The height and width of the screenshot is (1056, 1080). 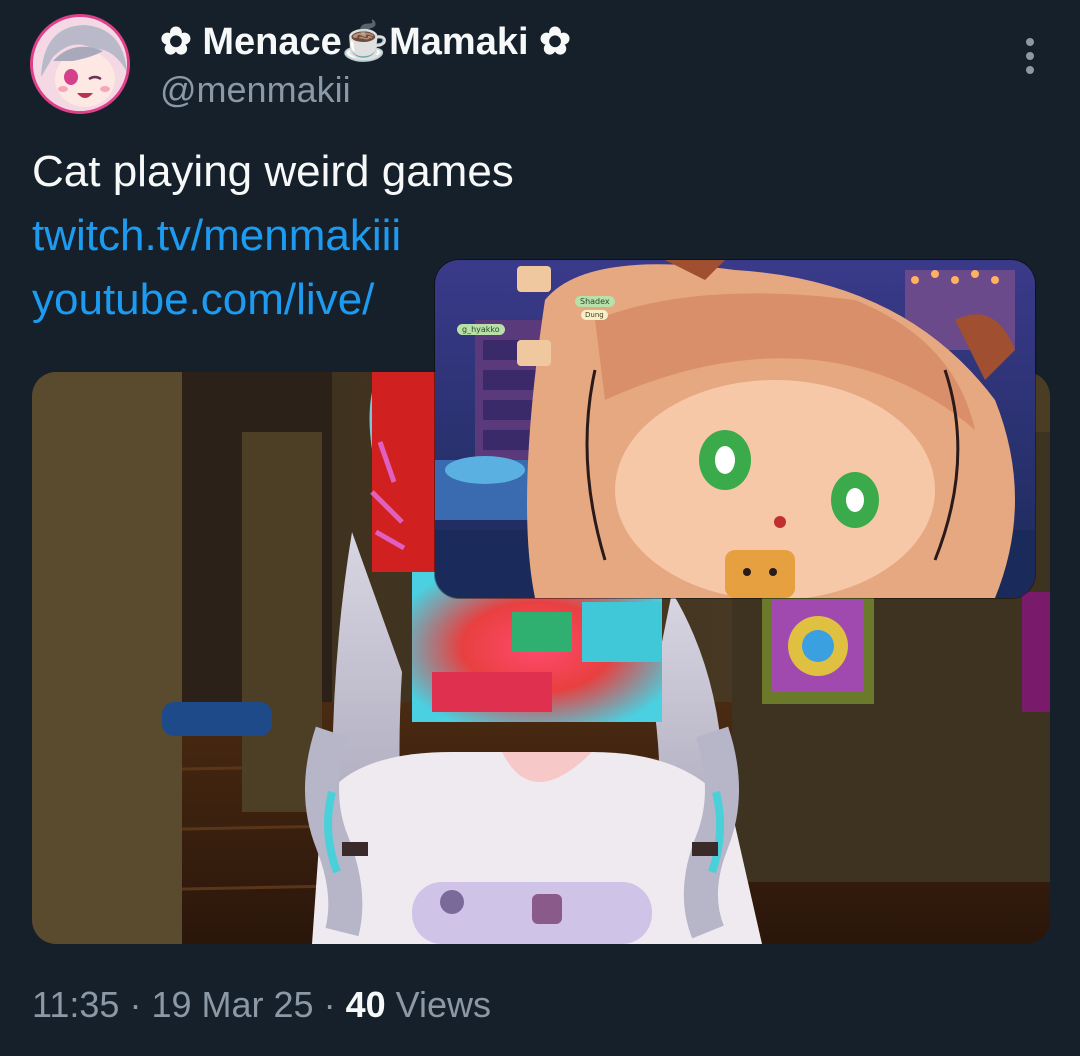 I want to click on views-count: 40, so click(x=366, y=1004).